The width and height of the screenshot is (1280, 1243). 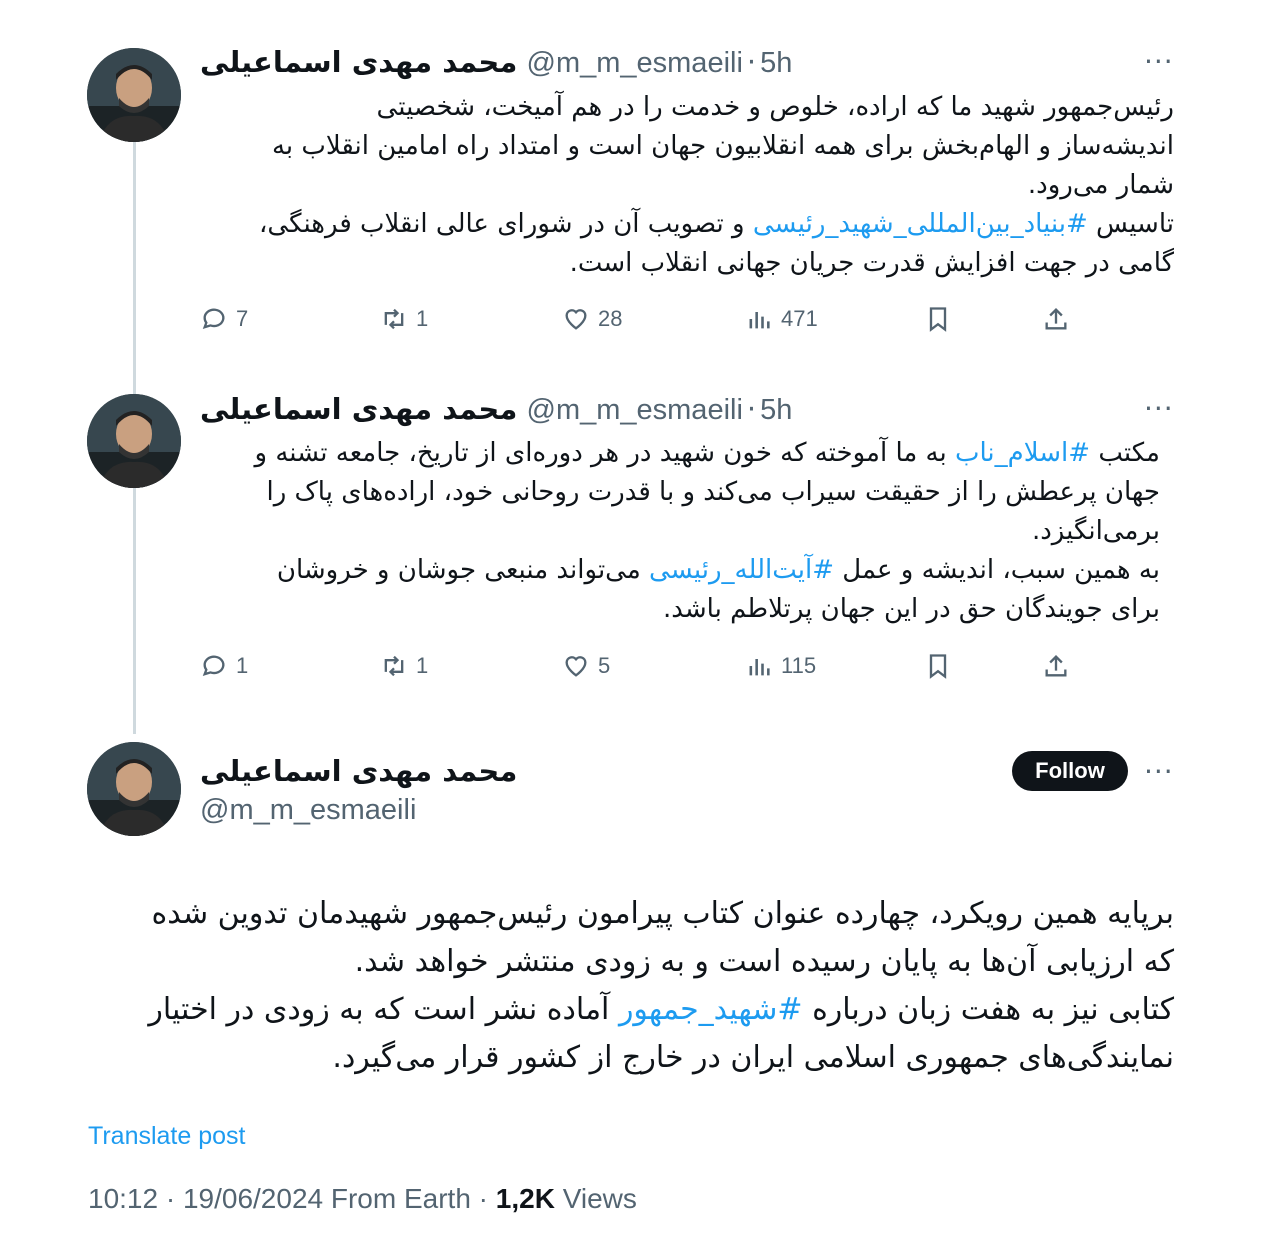 What do you see at coordinates (592, 319) in the screenshot?
I see `like-button: 28` at bounding box center [592, 319].